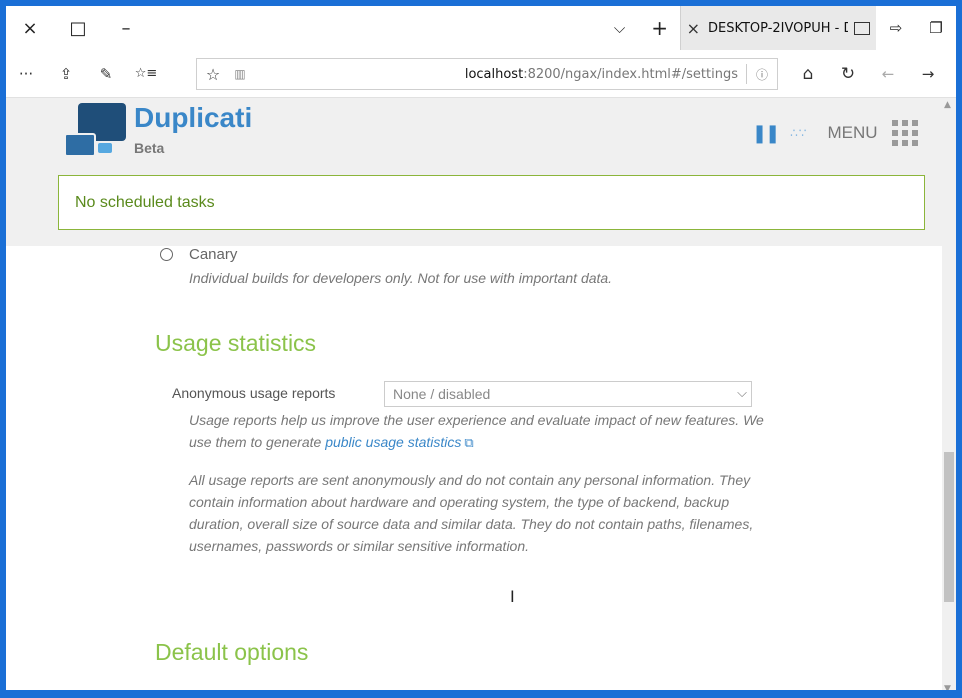  What do you see at coordinates (236, 343) in the screenshot?
I see `usage-statistics-heading: Usage statistics` at bounding box center [236, 343].